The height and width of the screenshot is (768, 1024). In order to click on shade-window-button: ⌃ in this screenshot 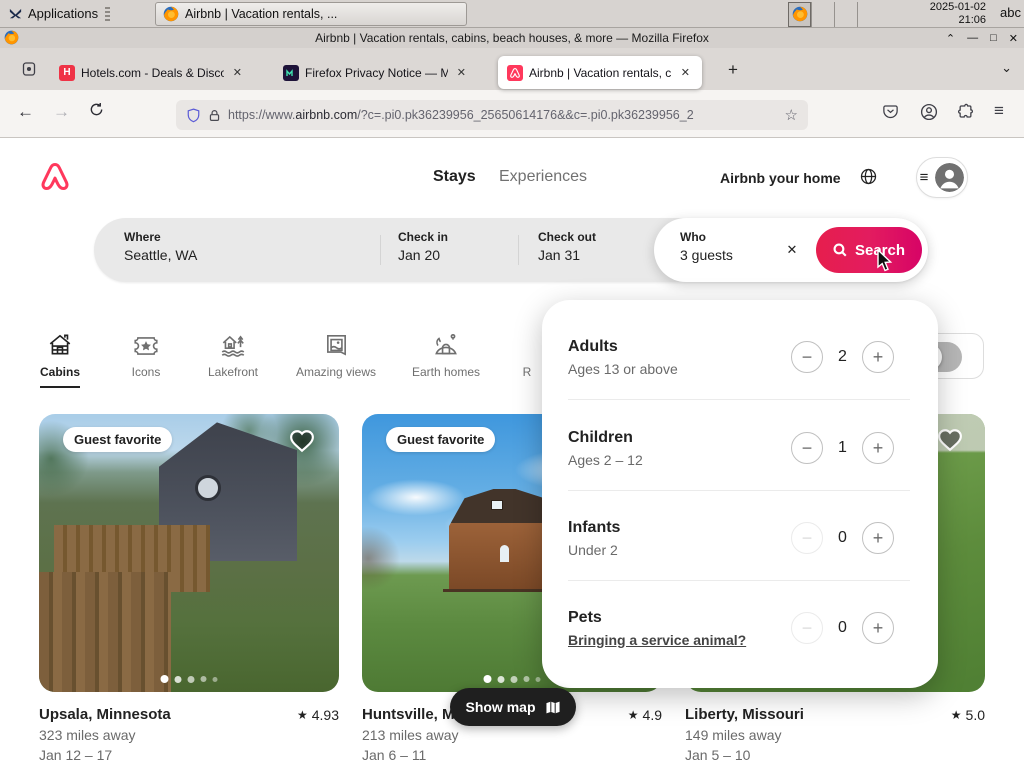, I will do `click(950, 38)`.